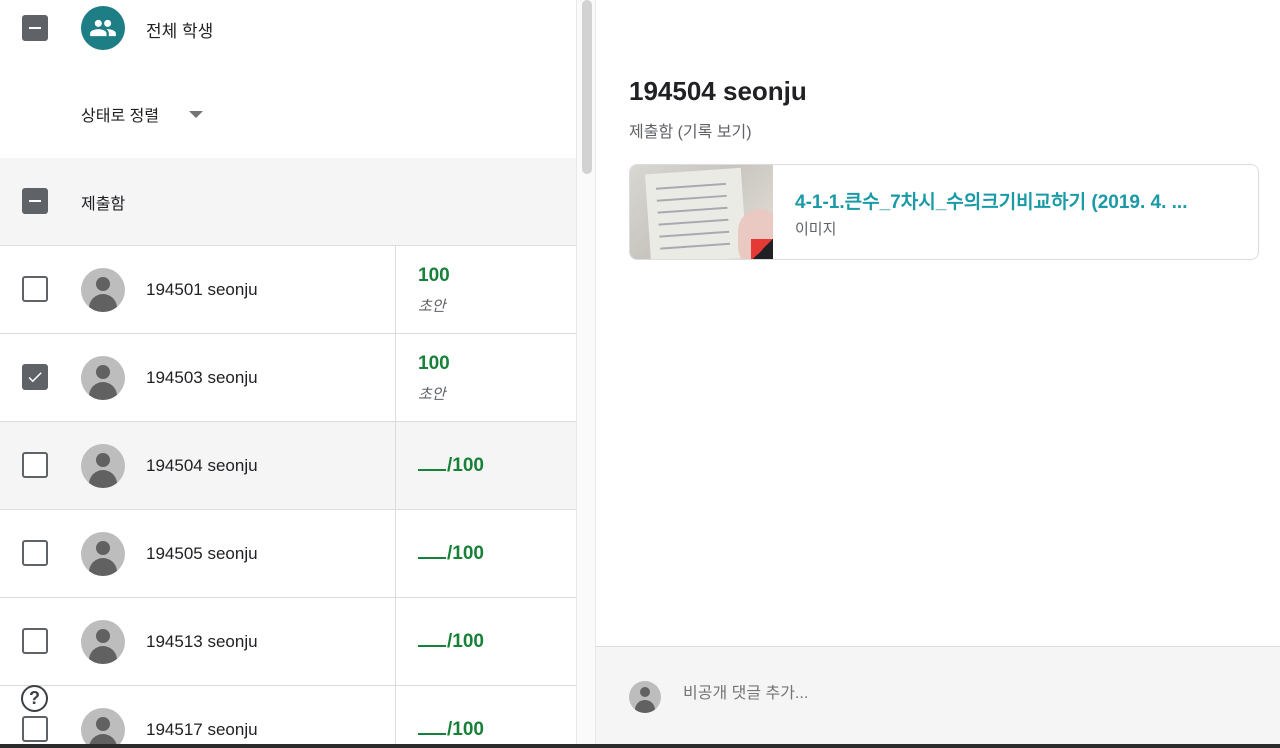 This screenshot has width=1280, height=748. What do you see at coordinates (34, 698) in the screenshot?
I see `help-icon: ?` at bounding box center [34, 698].